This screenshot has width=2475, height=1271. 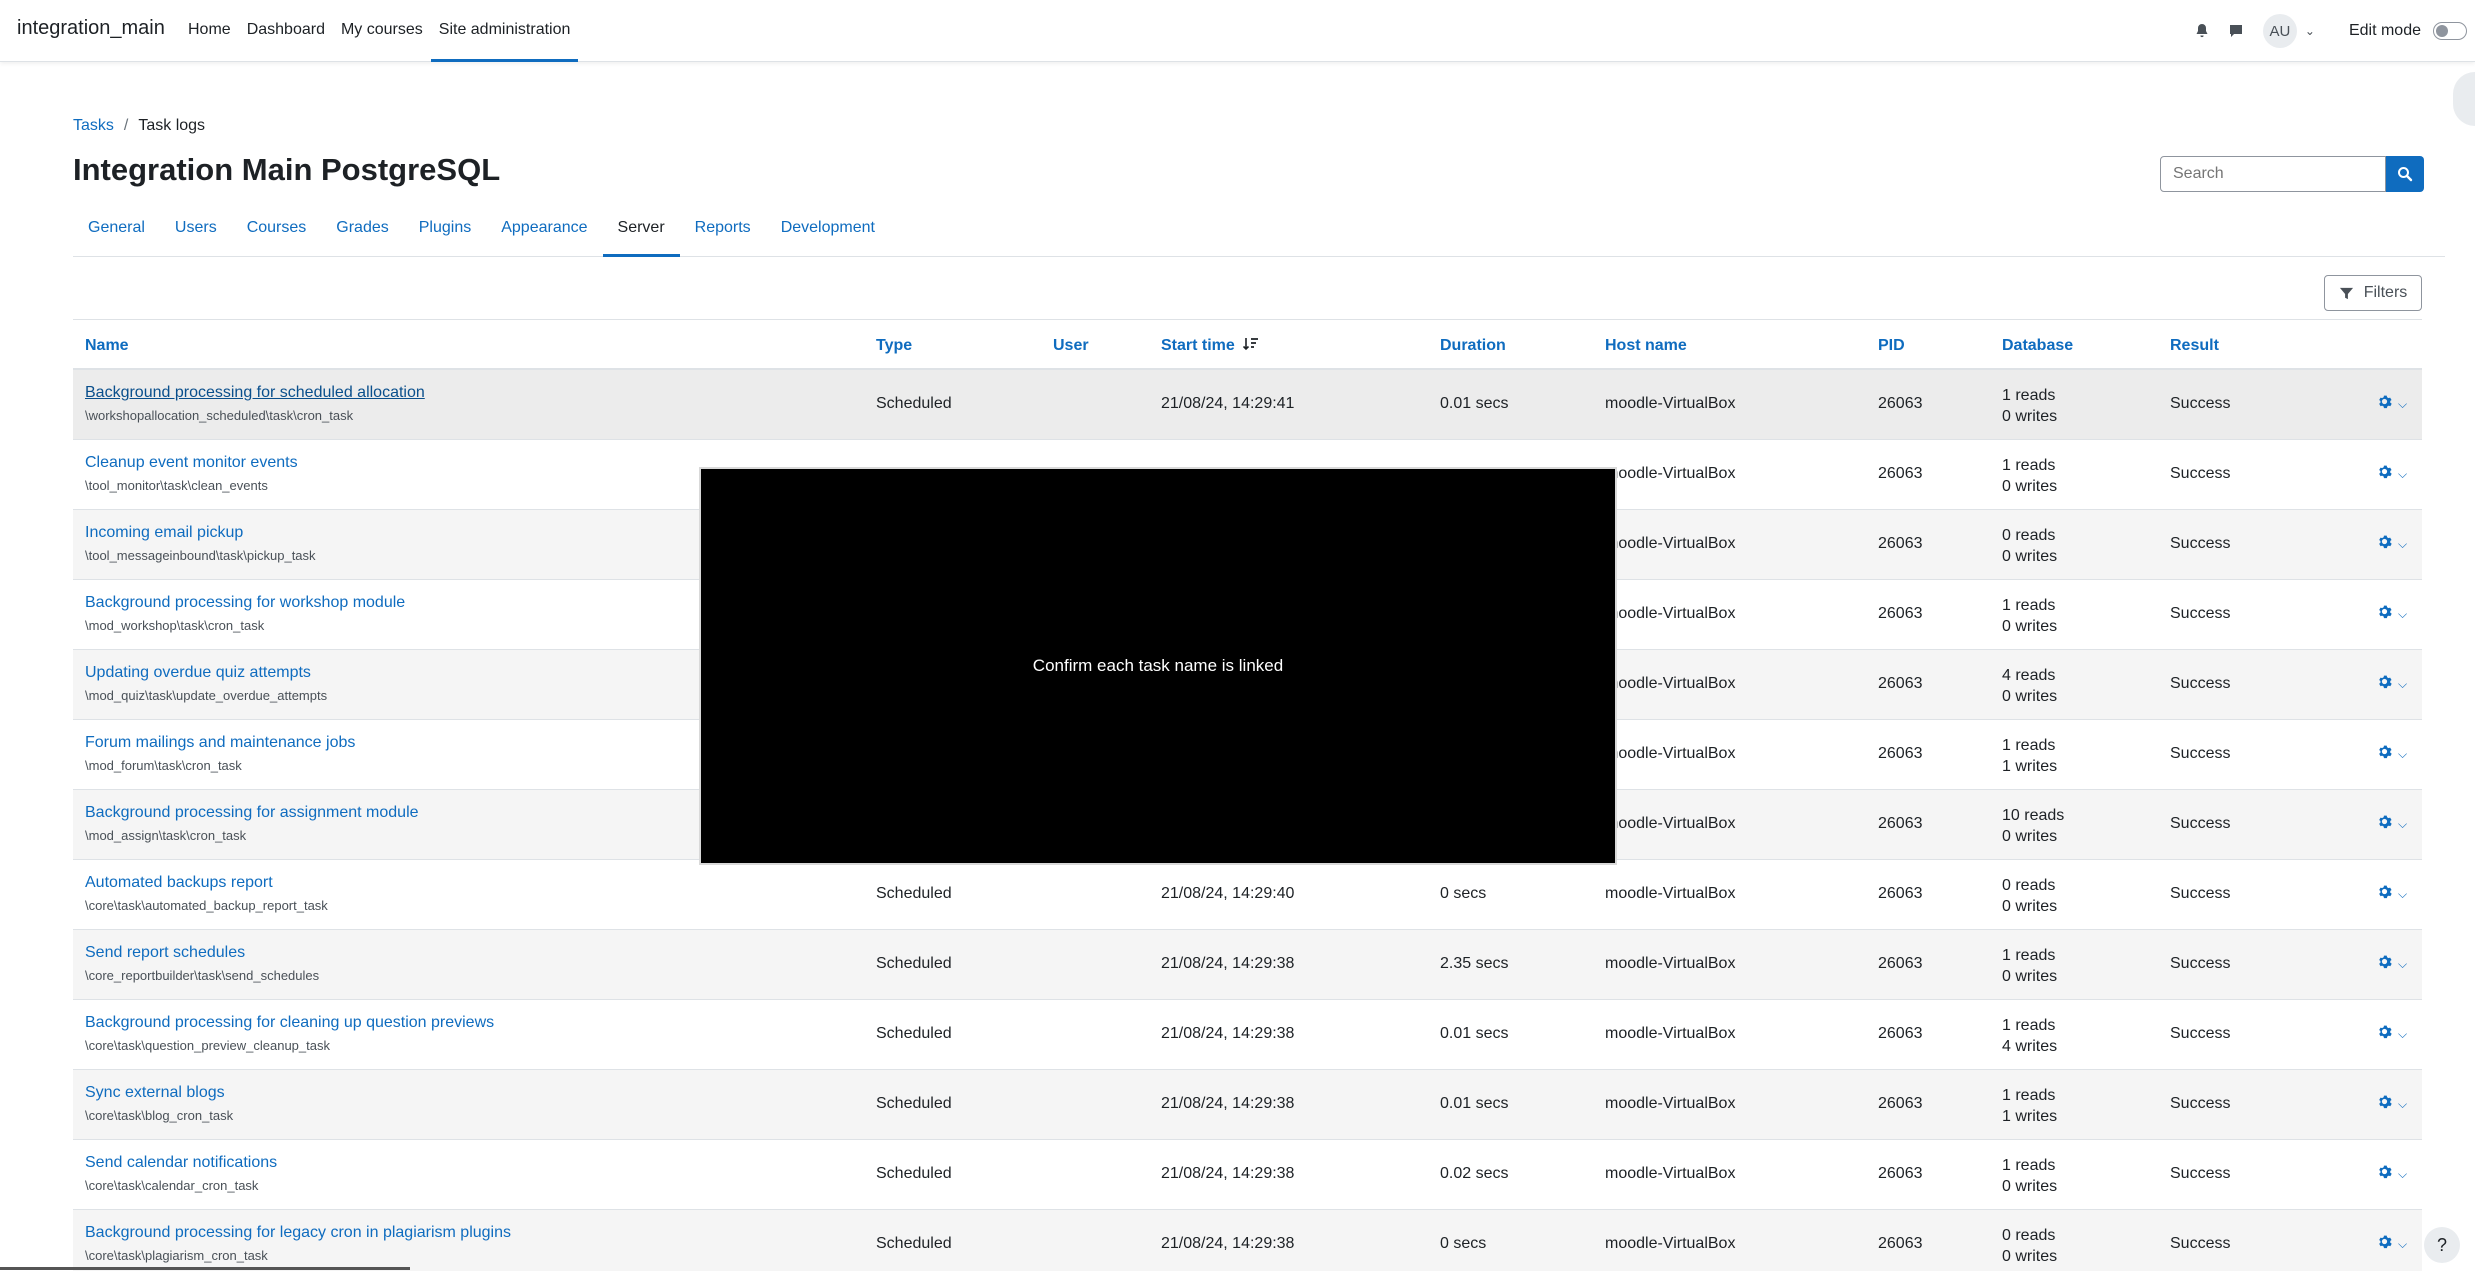 What do you see at coordinates (2030, 696) in the screenshot?
I see `database-writes: 0 writes` at bounding box center [2030, 696].